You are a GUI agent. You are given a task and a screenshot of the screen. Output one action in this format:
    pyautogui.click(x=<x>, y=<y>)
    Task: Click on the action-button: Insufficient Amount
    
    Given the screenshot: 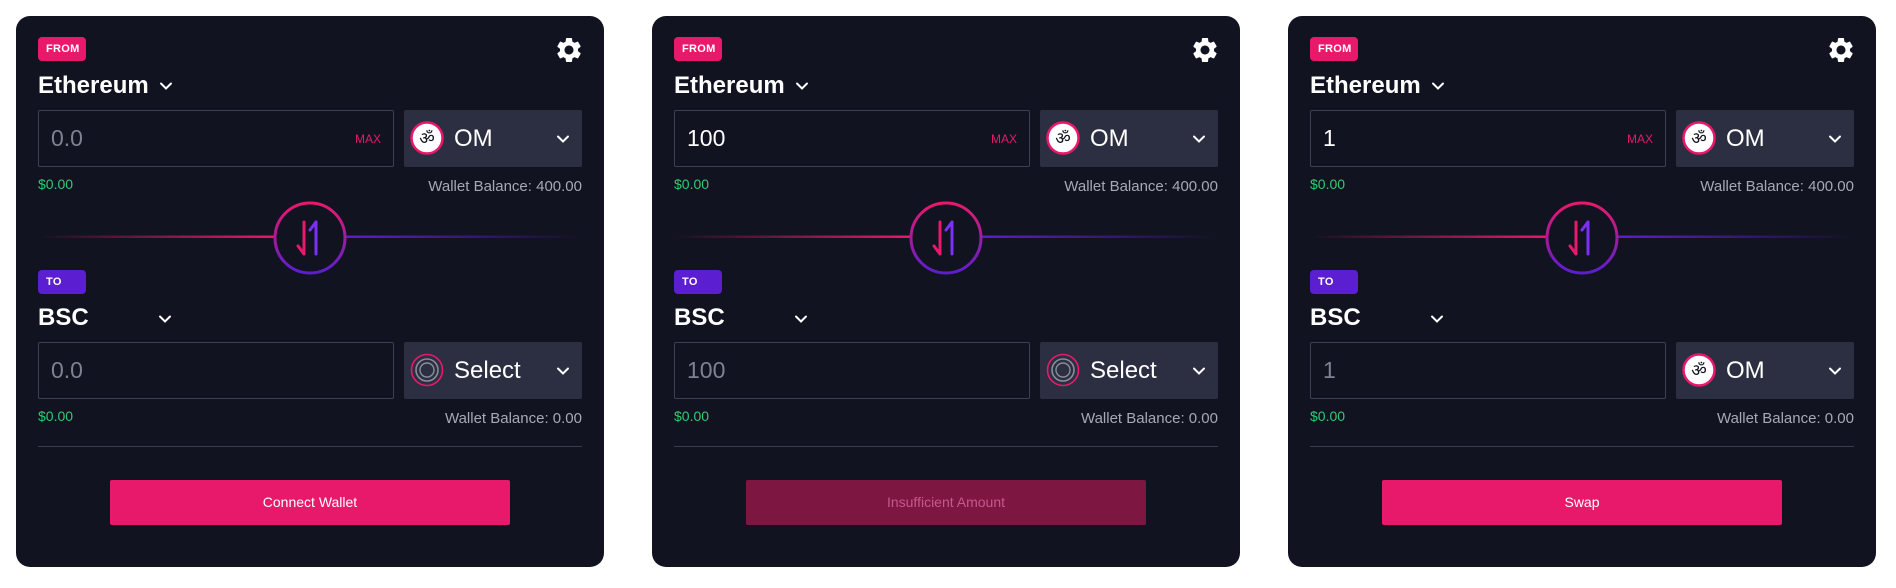 What is the action you would take?
    pyautogui.click(x=946, y=502)
    